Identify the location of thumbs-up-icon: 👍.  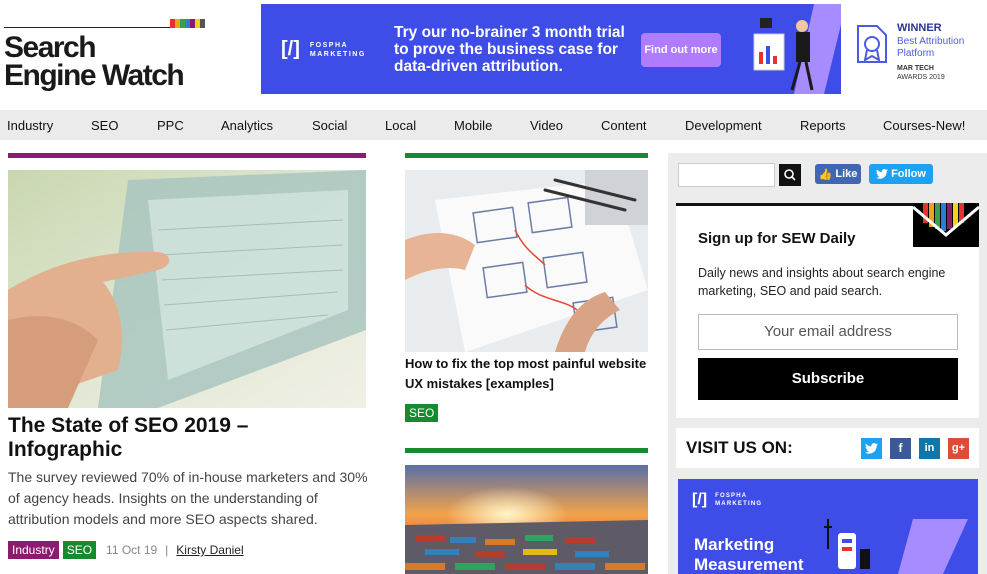
(825, 174).